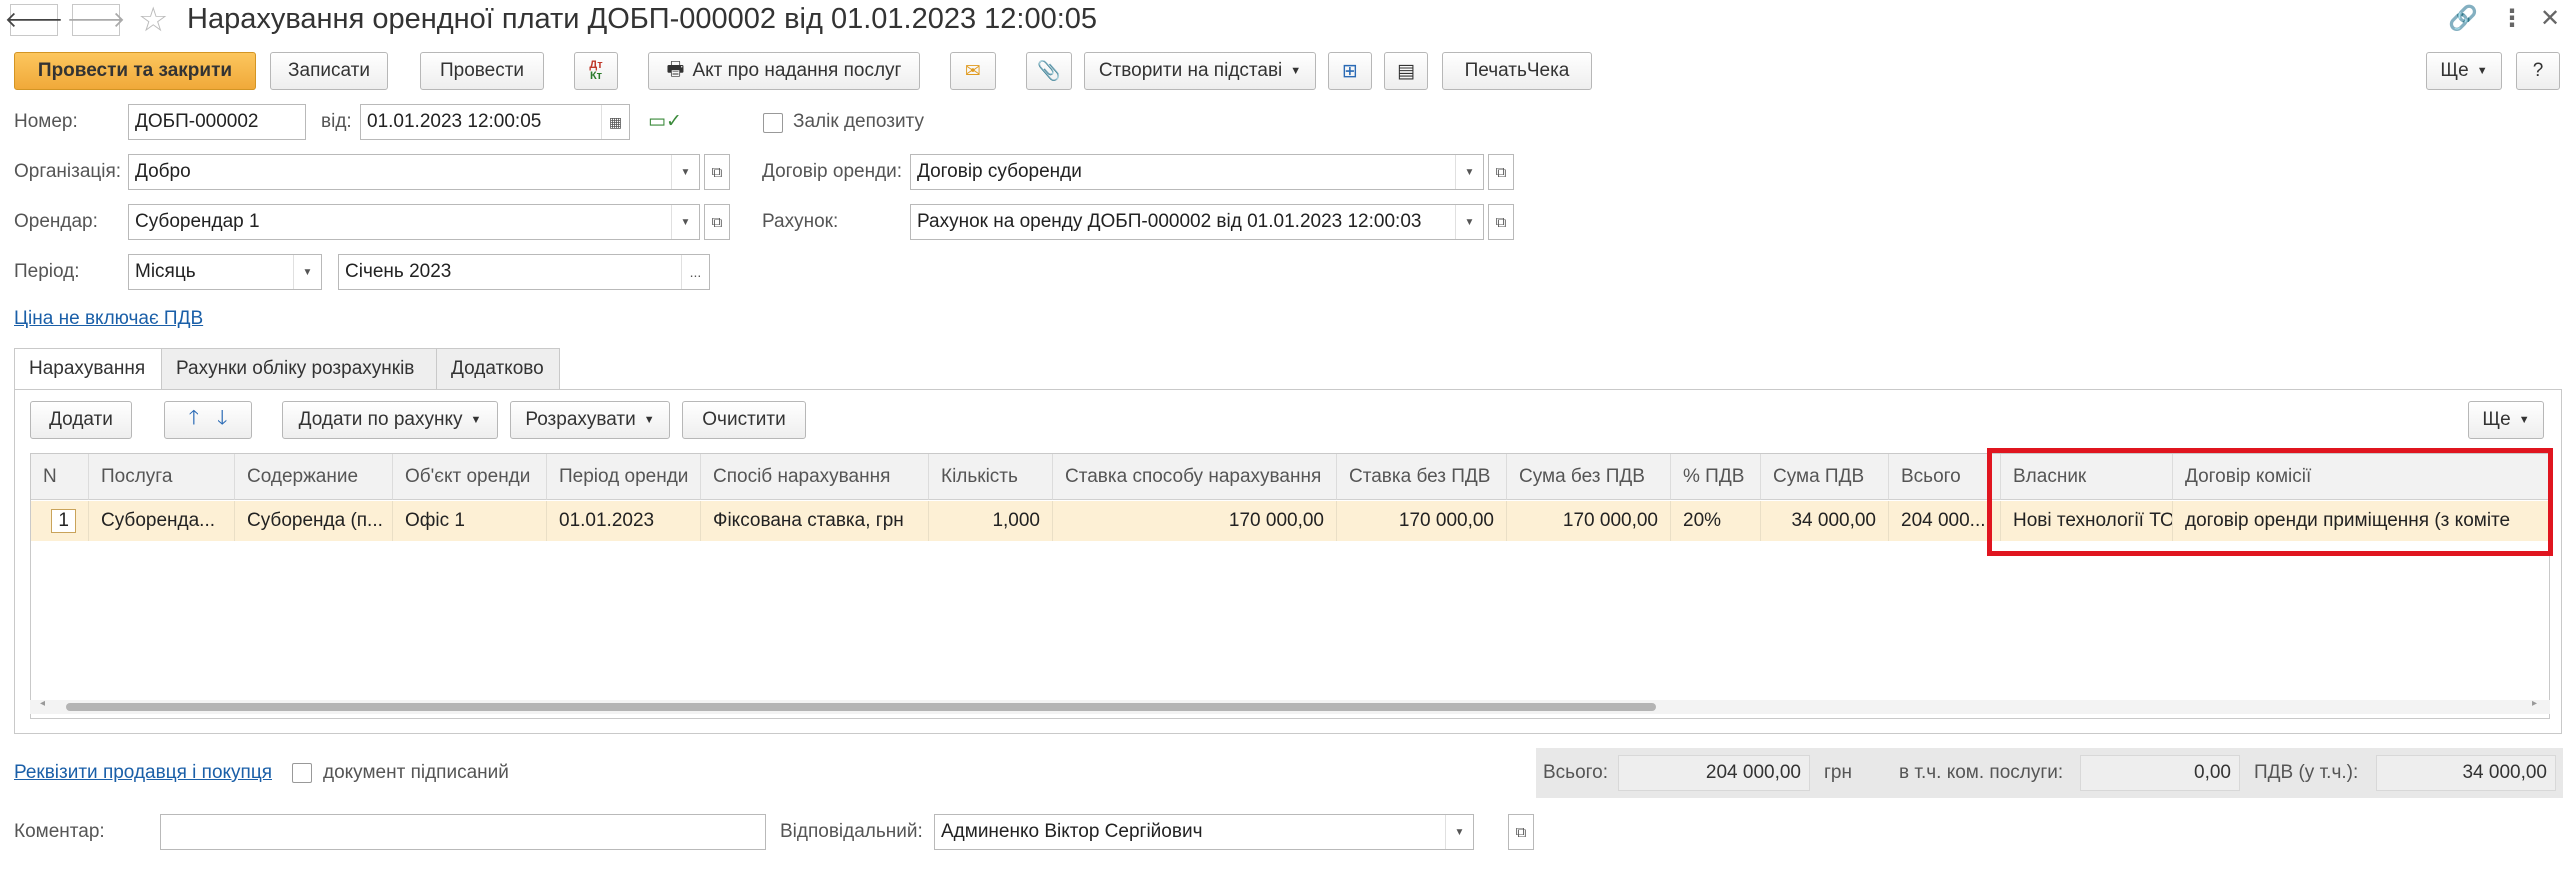 This screenshot has width=2573, height=869. What do you see at coordinates (217, 122) in the screenshot?
I see `number-field: ДОБП-000002` at bounding box center [217, 122].